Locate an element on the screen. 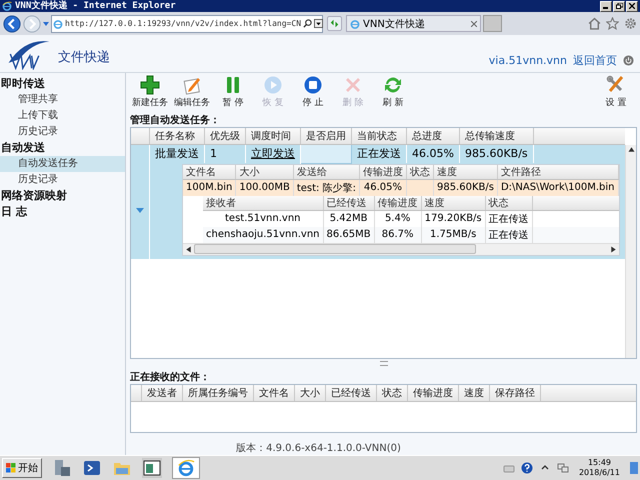  sidebar-group: 即时传送 is located at coordinates (22, 84).